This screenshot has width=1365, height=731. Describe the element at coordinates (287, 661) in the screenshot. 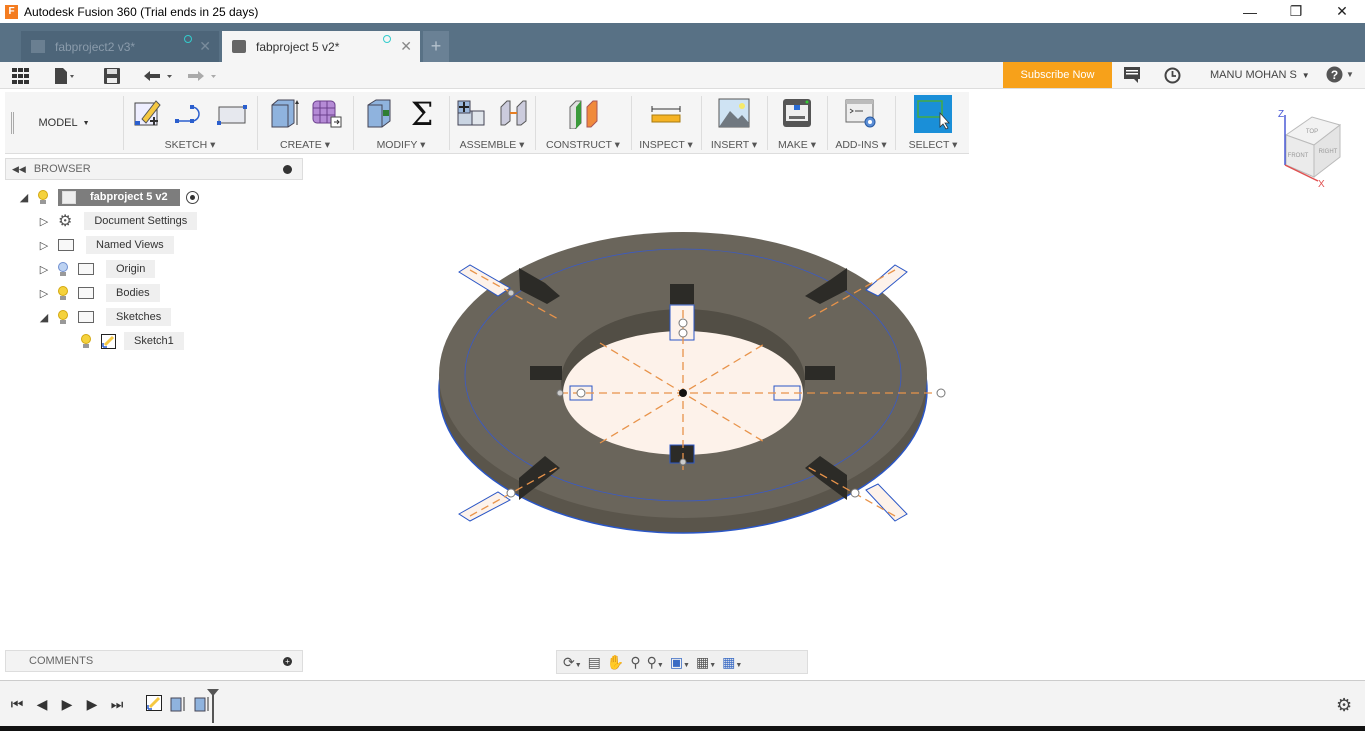

I see `add-comment-icon: +` at that location.